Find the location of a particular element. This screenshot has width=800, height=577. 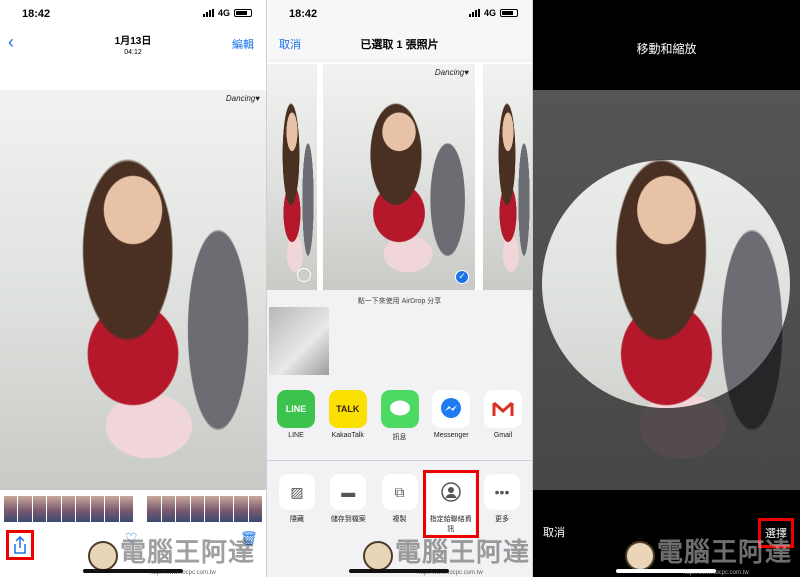

save-to-files-action: ▬ 儲存到檔案 is located at coordinates (348, 504).